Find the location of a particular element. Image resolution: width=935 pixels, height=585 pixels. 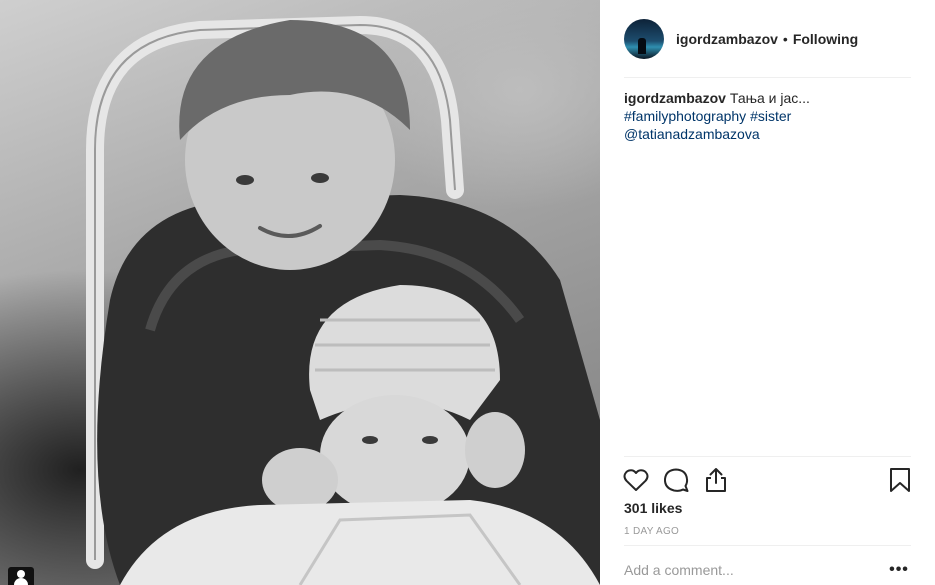

share-button is located at coordinates (716, 480).